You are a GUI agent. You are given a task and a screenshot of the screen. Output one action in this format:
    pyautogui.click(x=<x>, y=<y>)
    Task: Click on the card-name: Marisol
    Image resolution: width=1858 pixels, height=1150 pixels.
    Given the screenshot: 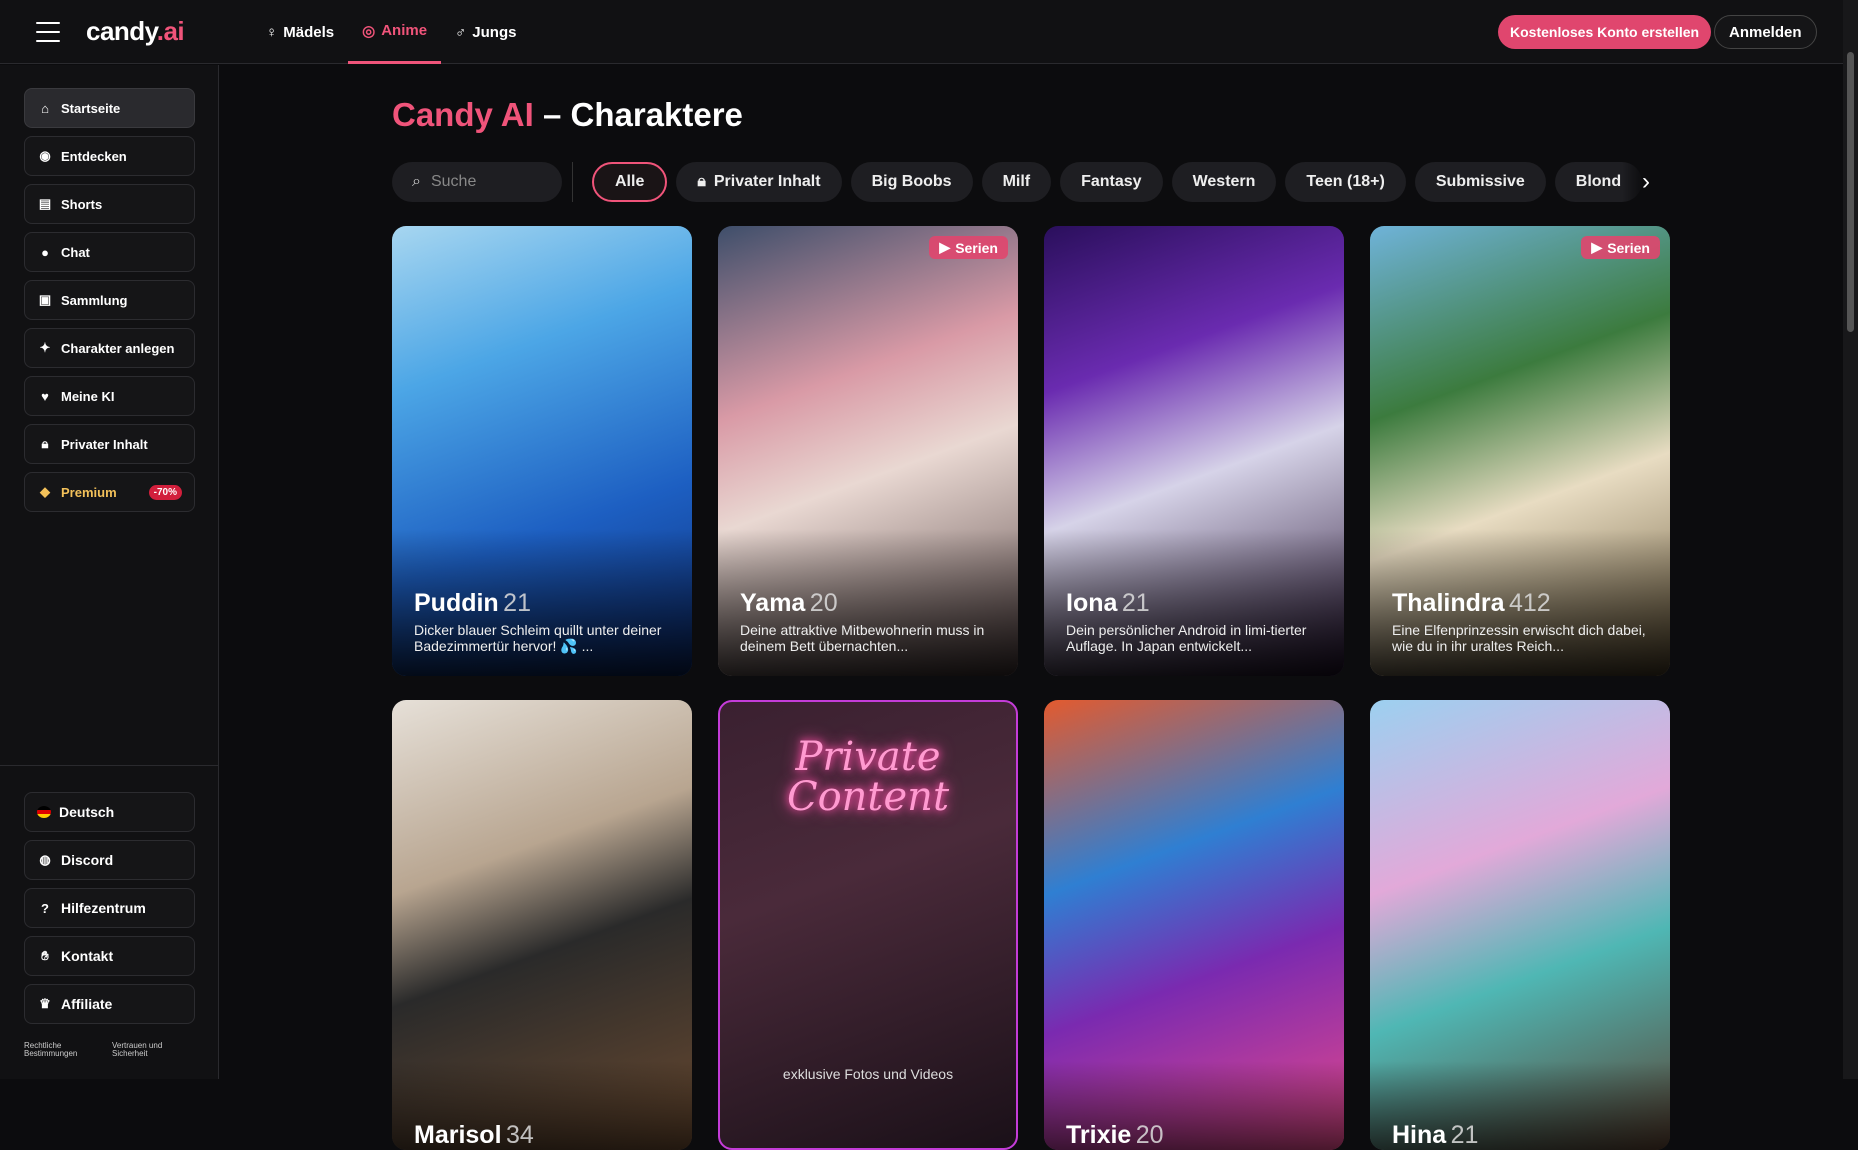 What is the action you would take?
    pyautogui.click(x=458, y=1135)
    